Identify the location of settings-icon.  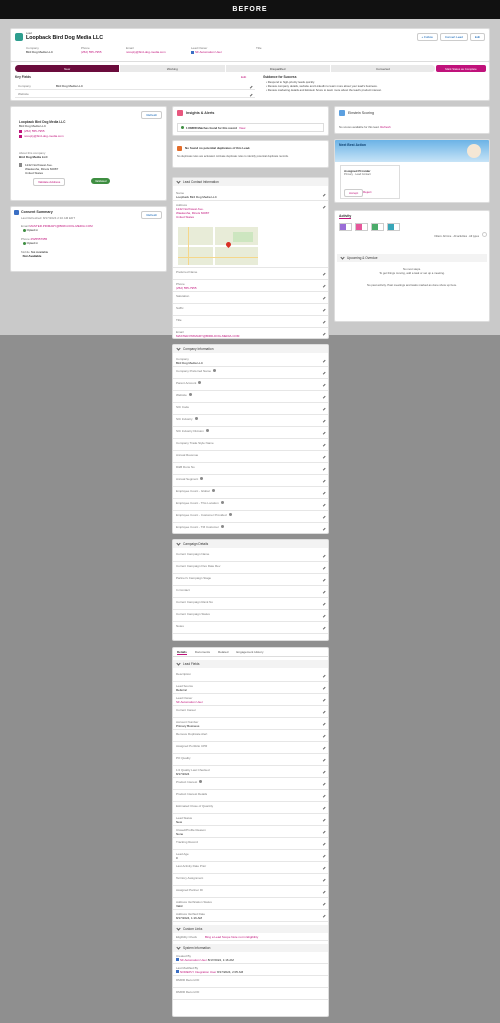
(484, 234).